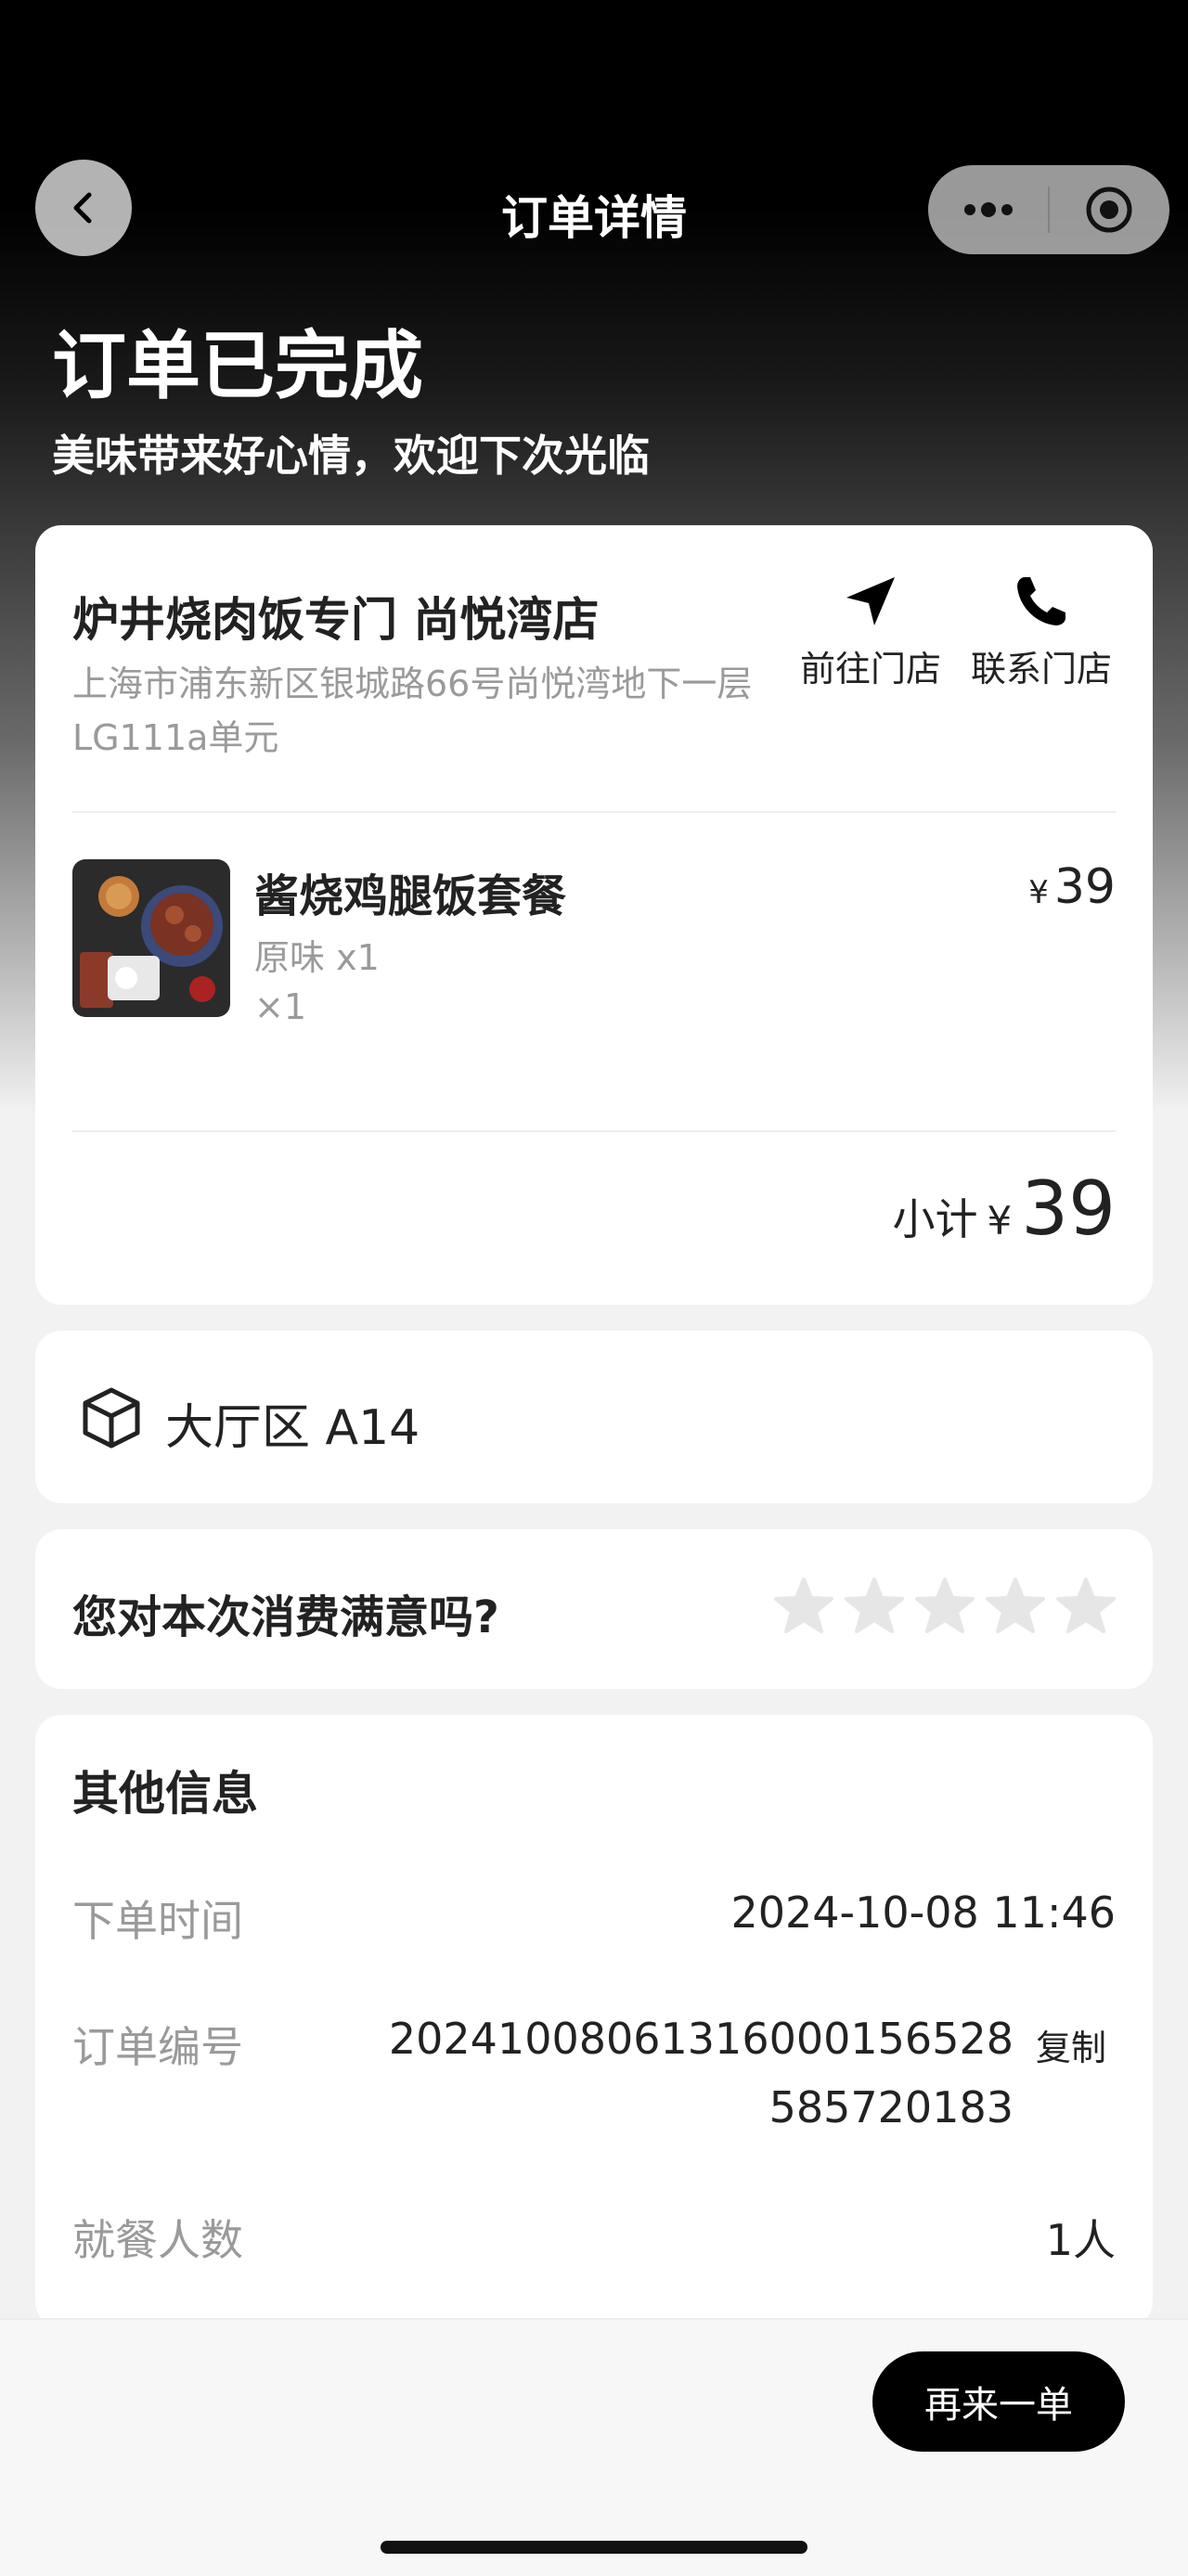 This screenshot has width=1188, height=2576. I want to click on item-name: 酱烧鸡腿饭套餐, so click(410, 896).